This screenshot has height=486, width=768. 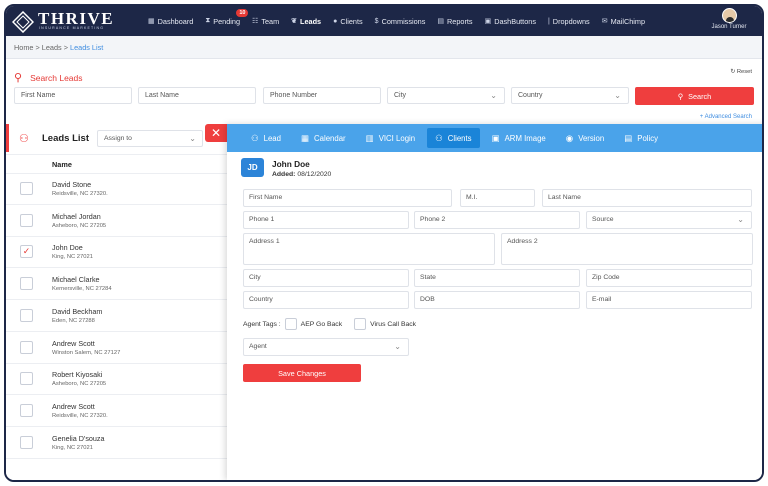 What do you see at coordinates (322, 95) in the screenshot?
I see `phone-number-input: Phone Number` at bounding box center [322, 95].